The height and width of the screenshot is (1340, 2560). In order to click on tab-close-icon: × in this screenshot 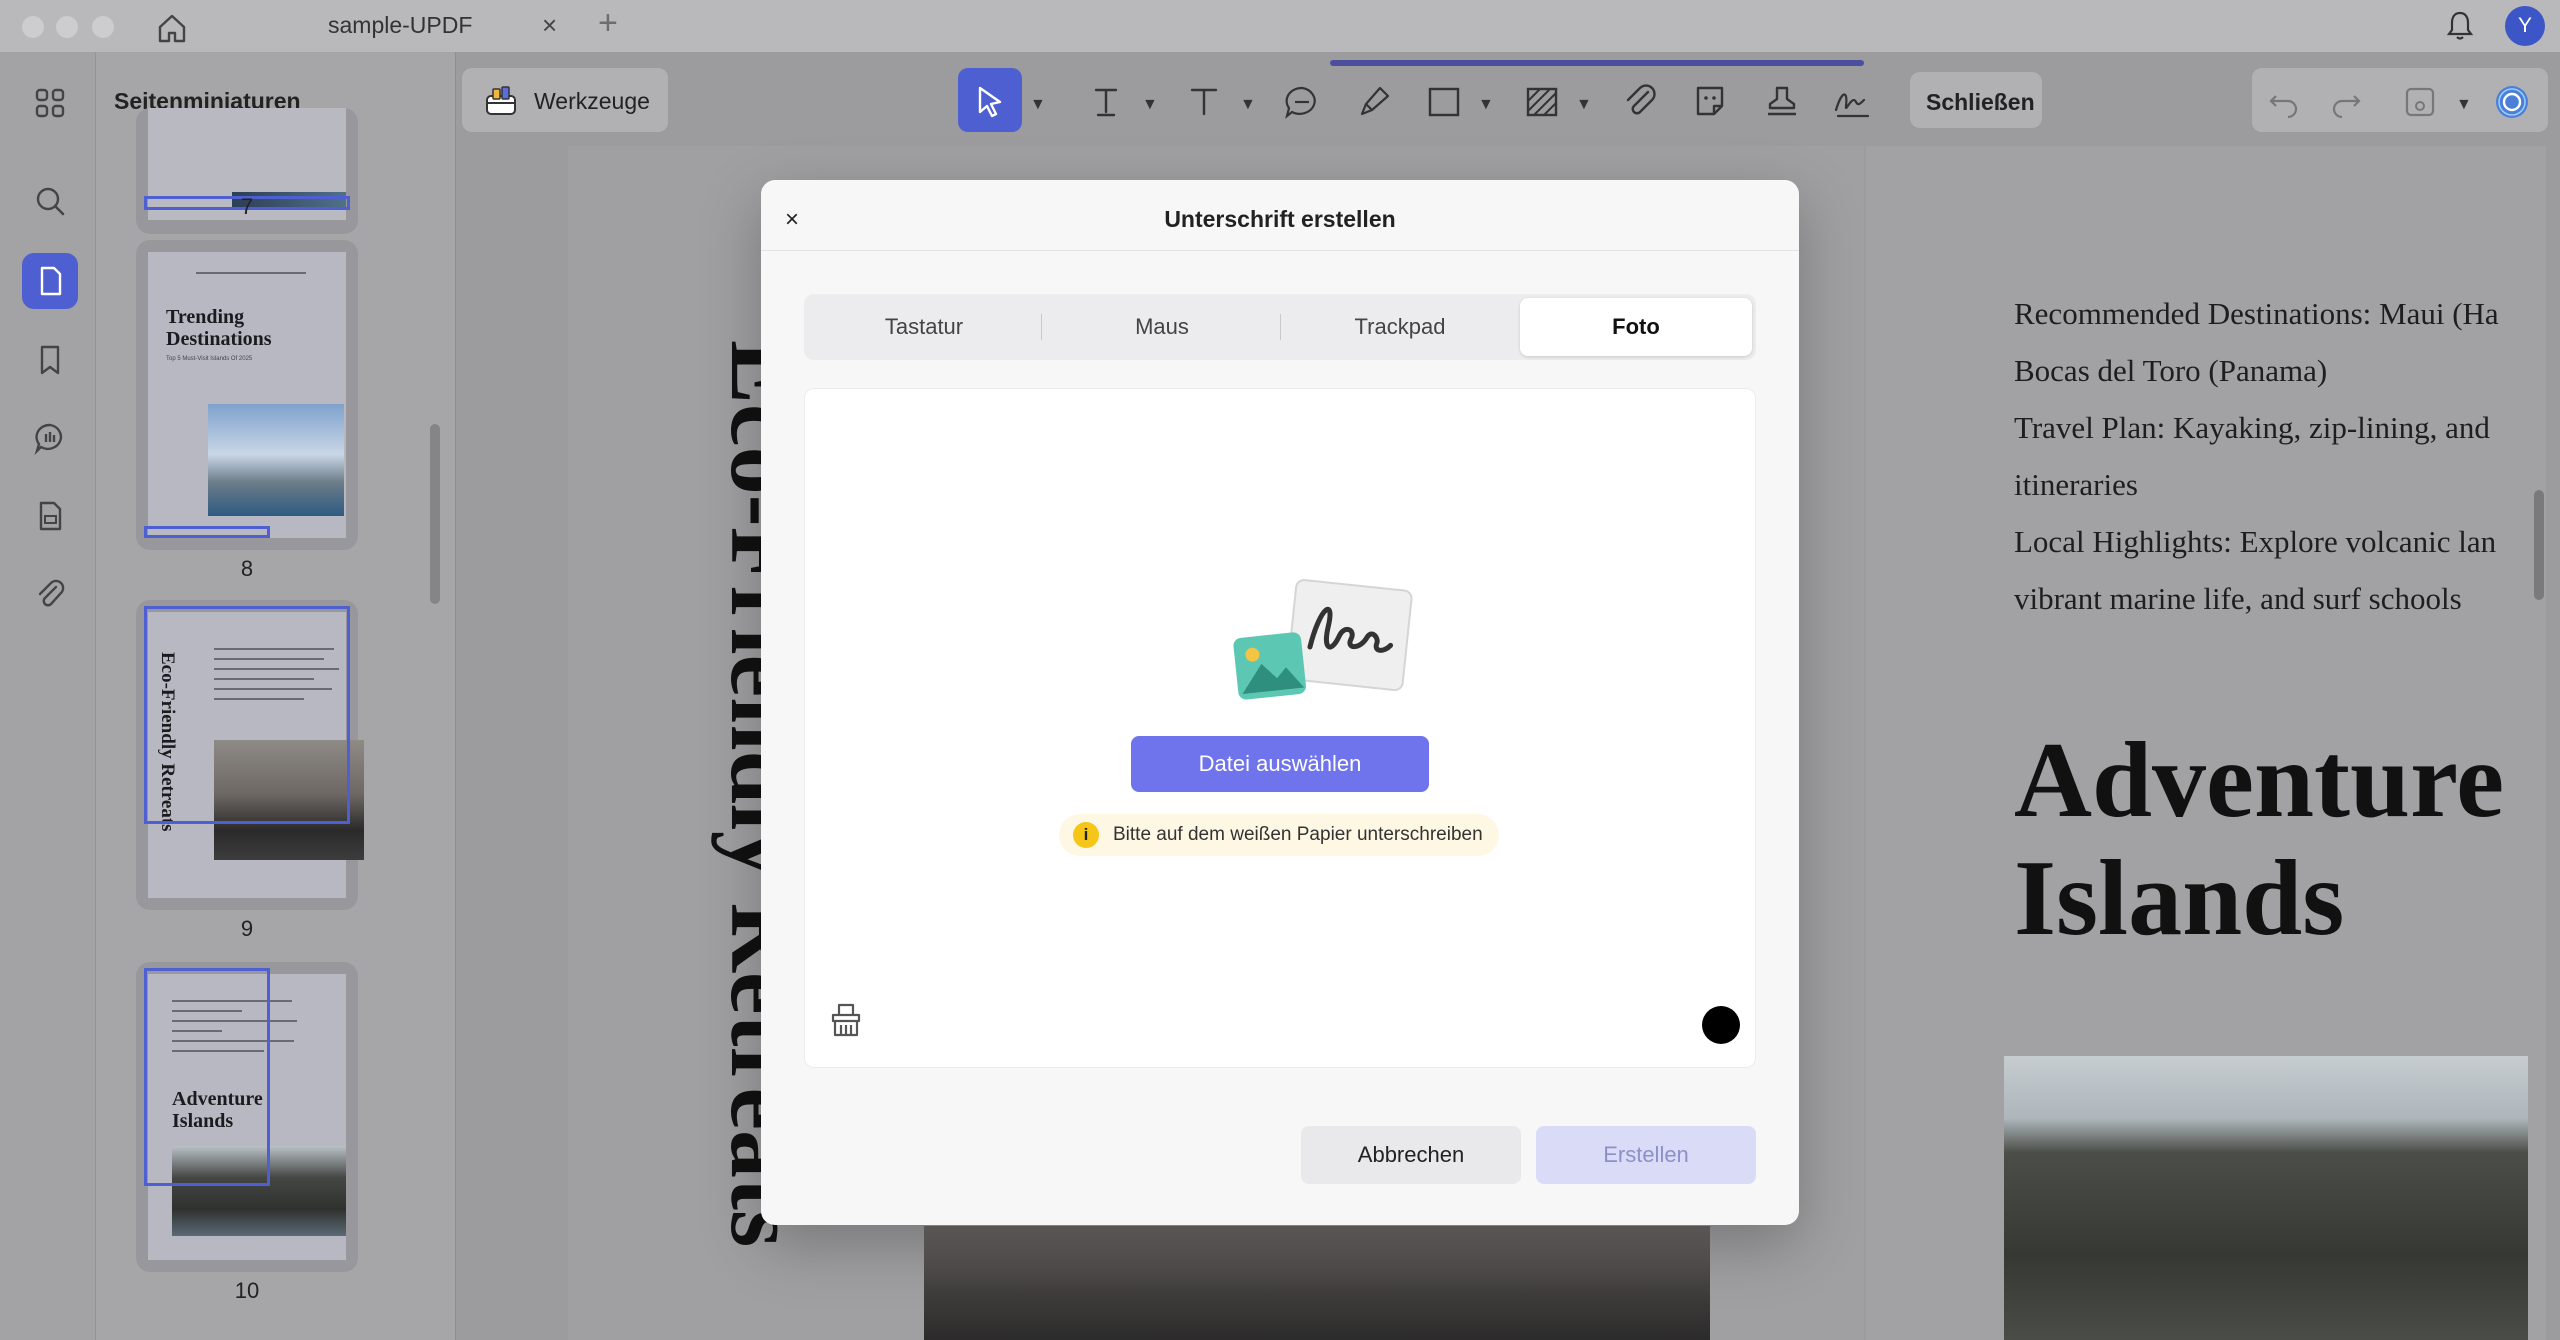, I will do `click(549, 25)`.